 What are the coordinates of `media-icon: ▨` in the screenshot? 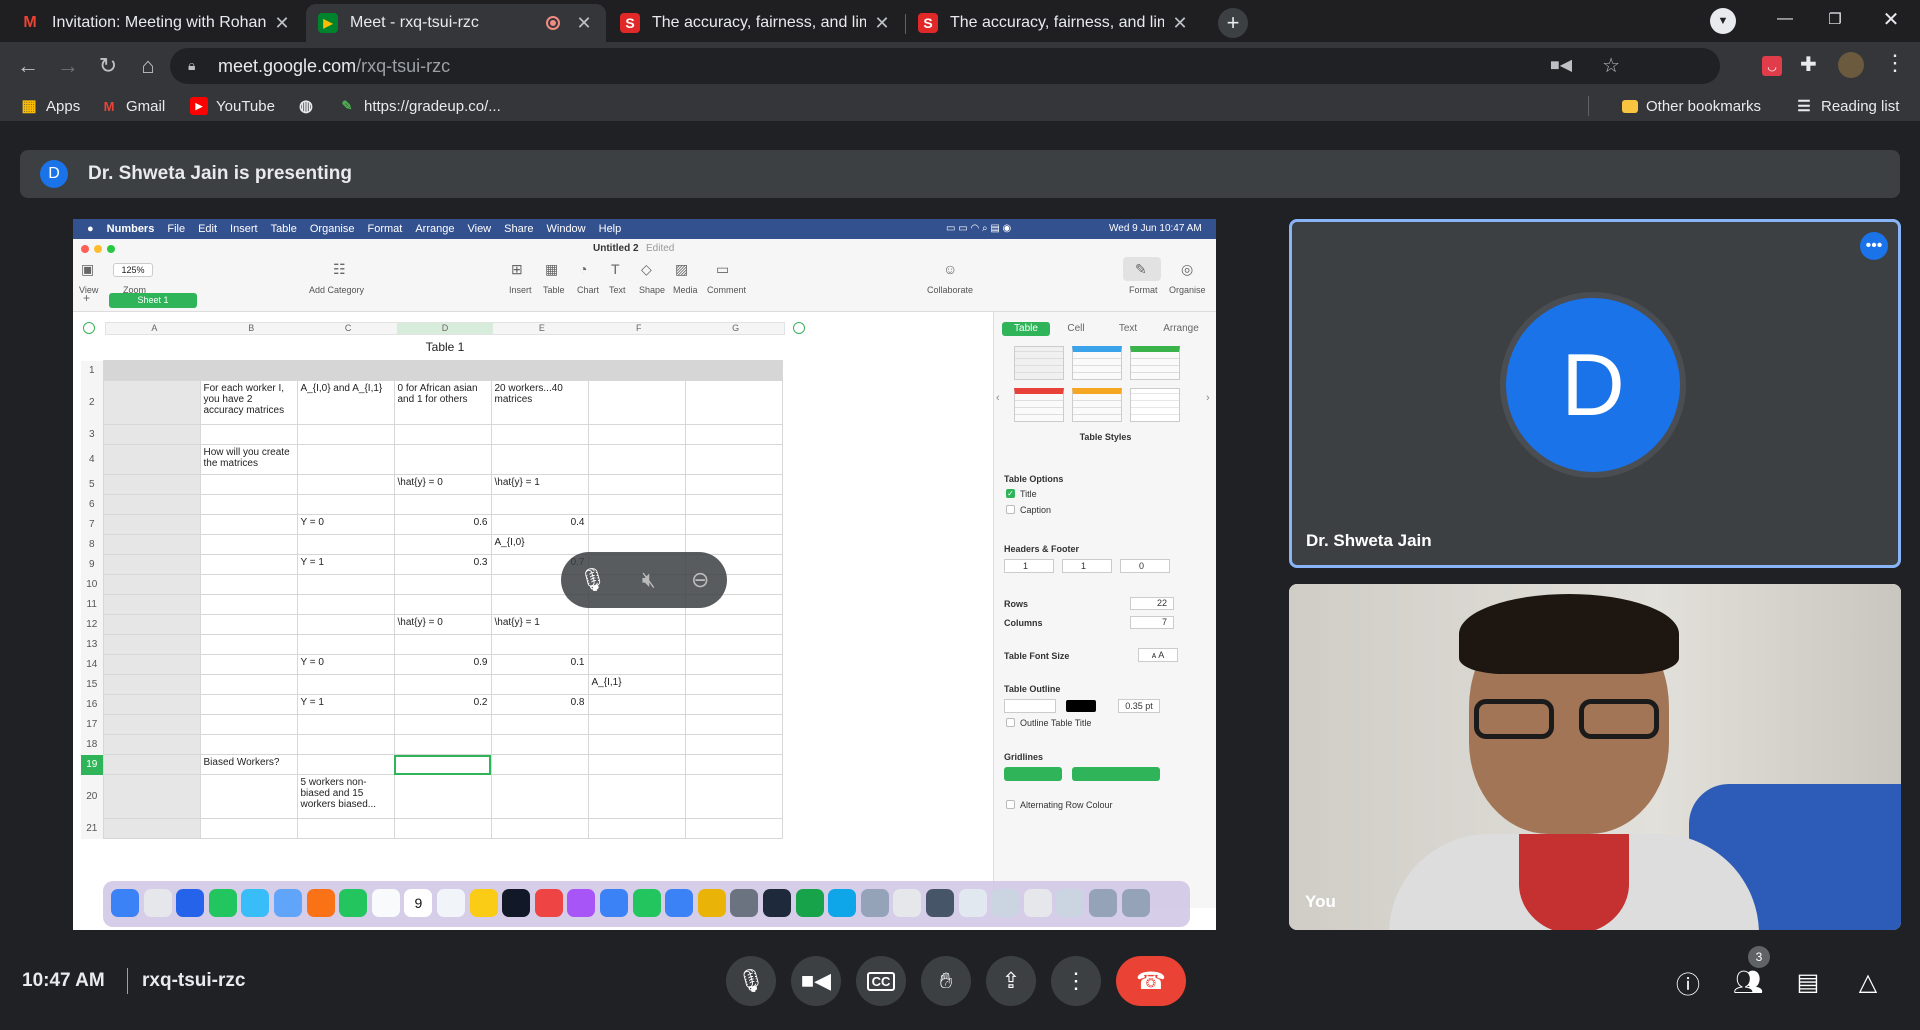 It's located at (682, 269).